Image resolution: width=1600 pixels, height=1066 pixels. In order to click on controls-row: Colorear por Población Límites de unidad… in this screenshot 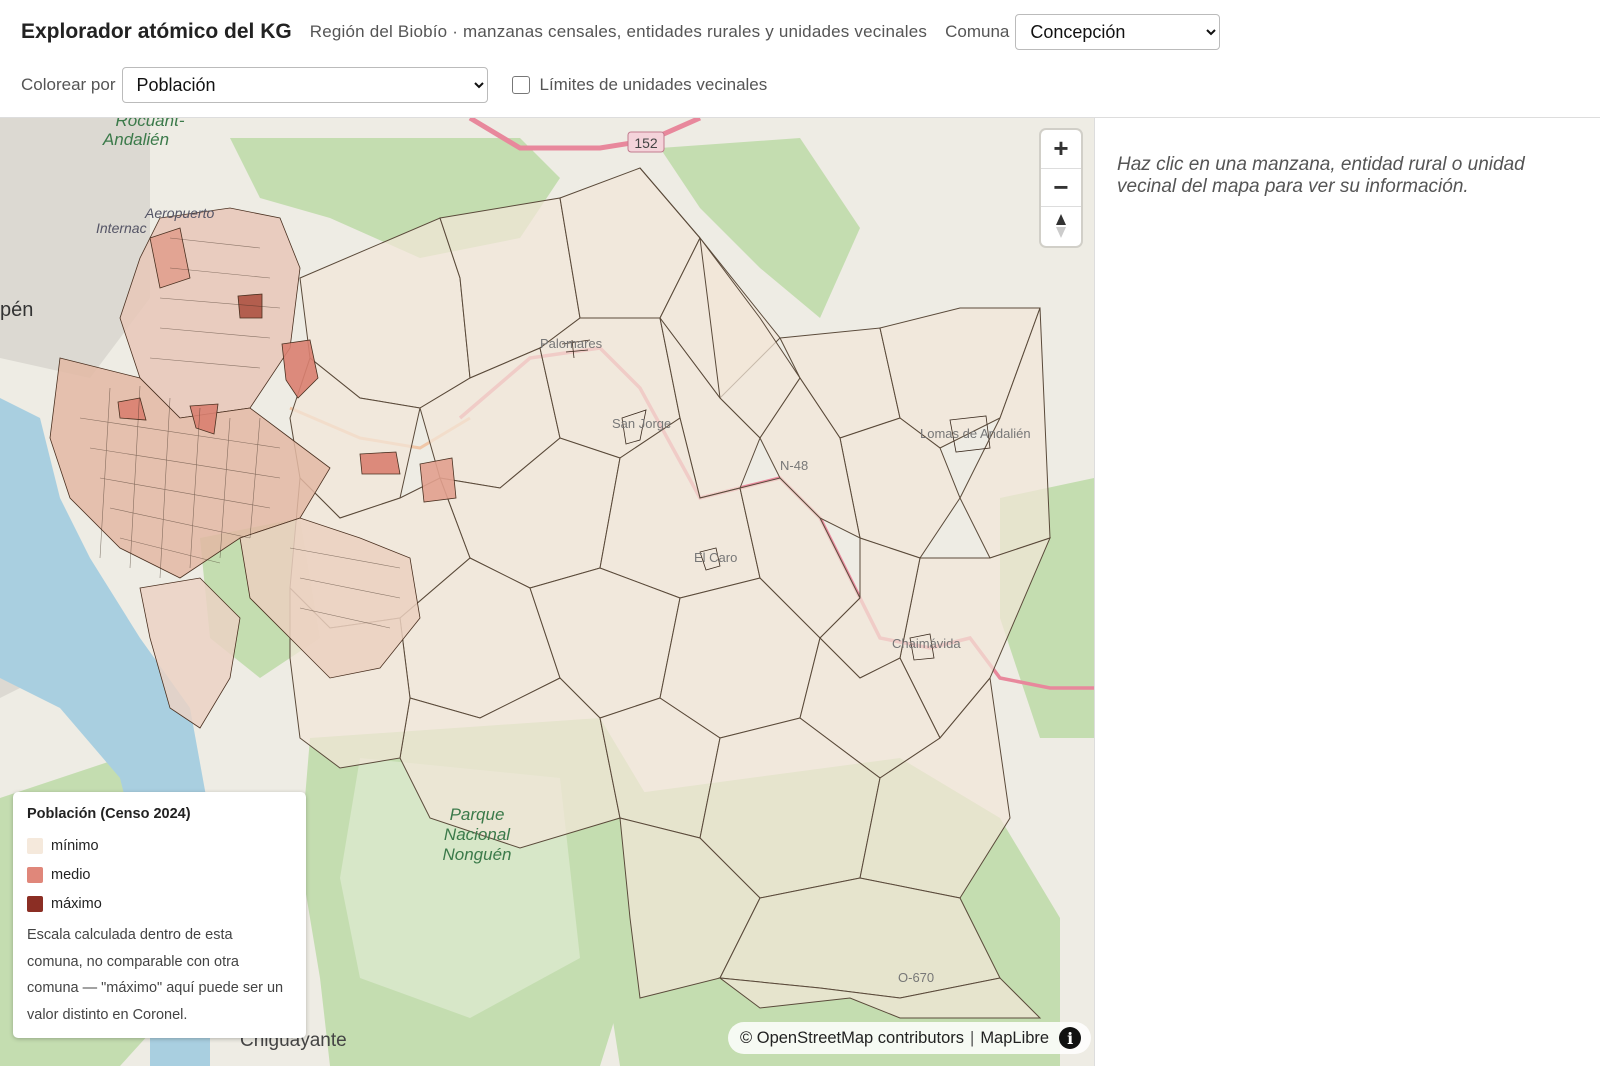, I will do `click(394, 85)`.